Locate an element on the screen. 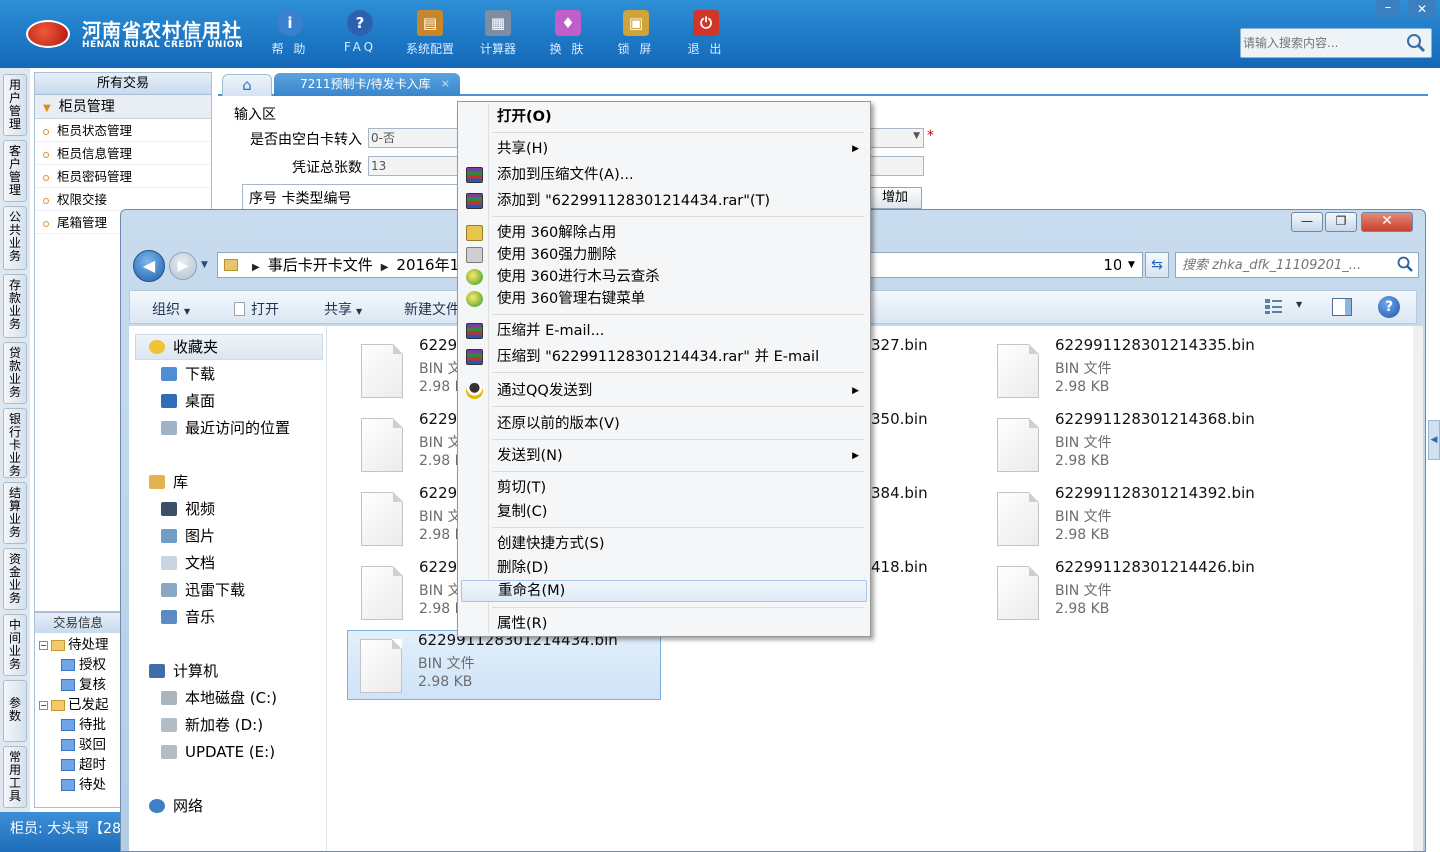 This screenshot has height=852, width=1440. file-item: 622991128301214368.bin BIN 文件 2.98 KB is located at coordinates (1142, 444).